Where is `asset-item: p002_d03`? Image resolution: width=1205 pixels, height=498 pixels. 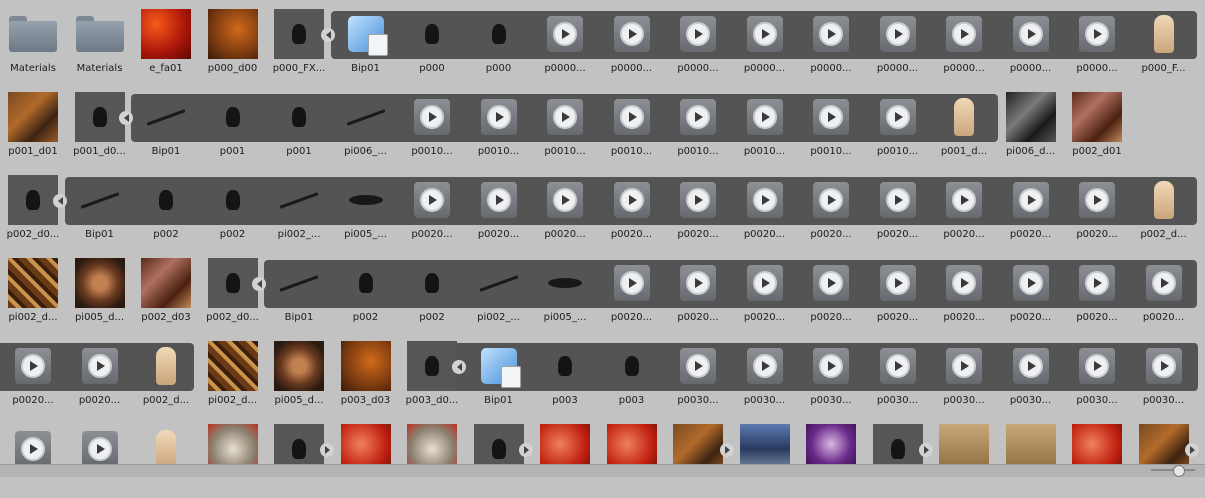 asset-item: p002_d03 is located at coordinates (166, 289).